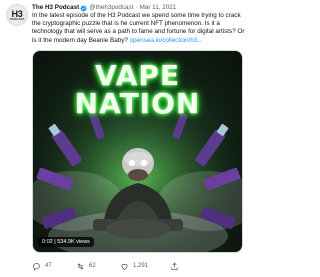 This screenshot has width=320, height=277. Describe the element at coordinates (17, 15) in the screenshot. I see `avatar: H3 PODCAST` at that location.